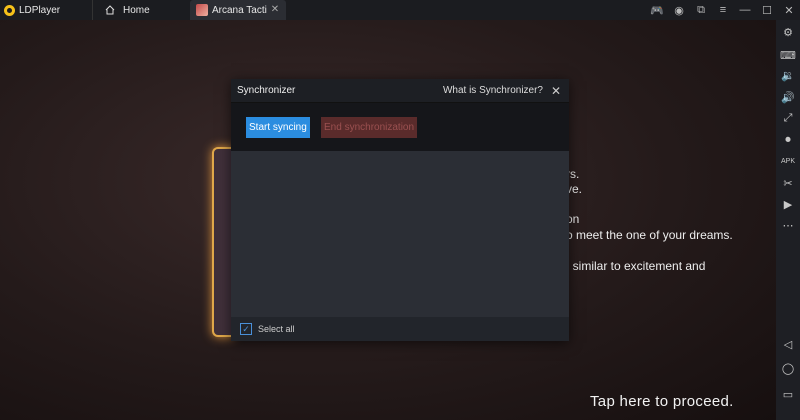 Image resolution: width=800 pixels, height=420 pixels. I want to click on keyboard-icon: ⌨, so click(788, 55).